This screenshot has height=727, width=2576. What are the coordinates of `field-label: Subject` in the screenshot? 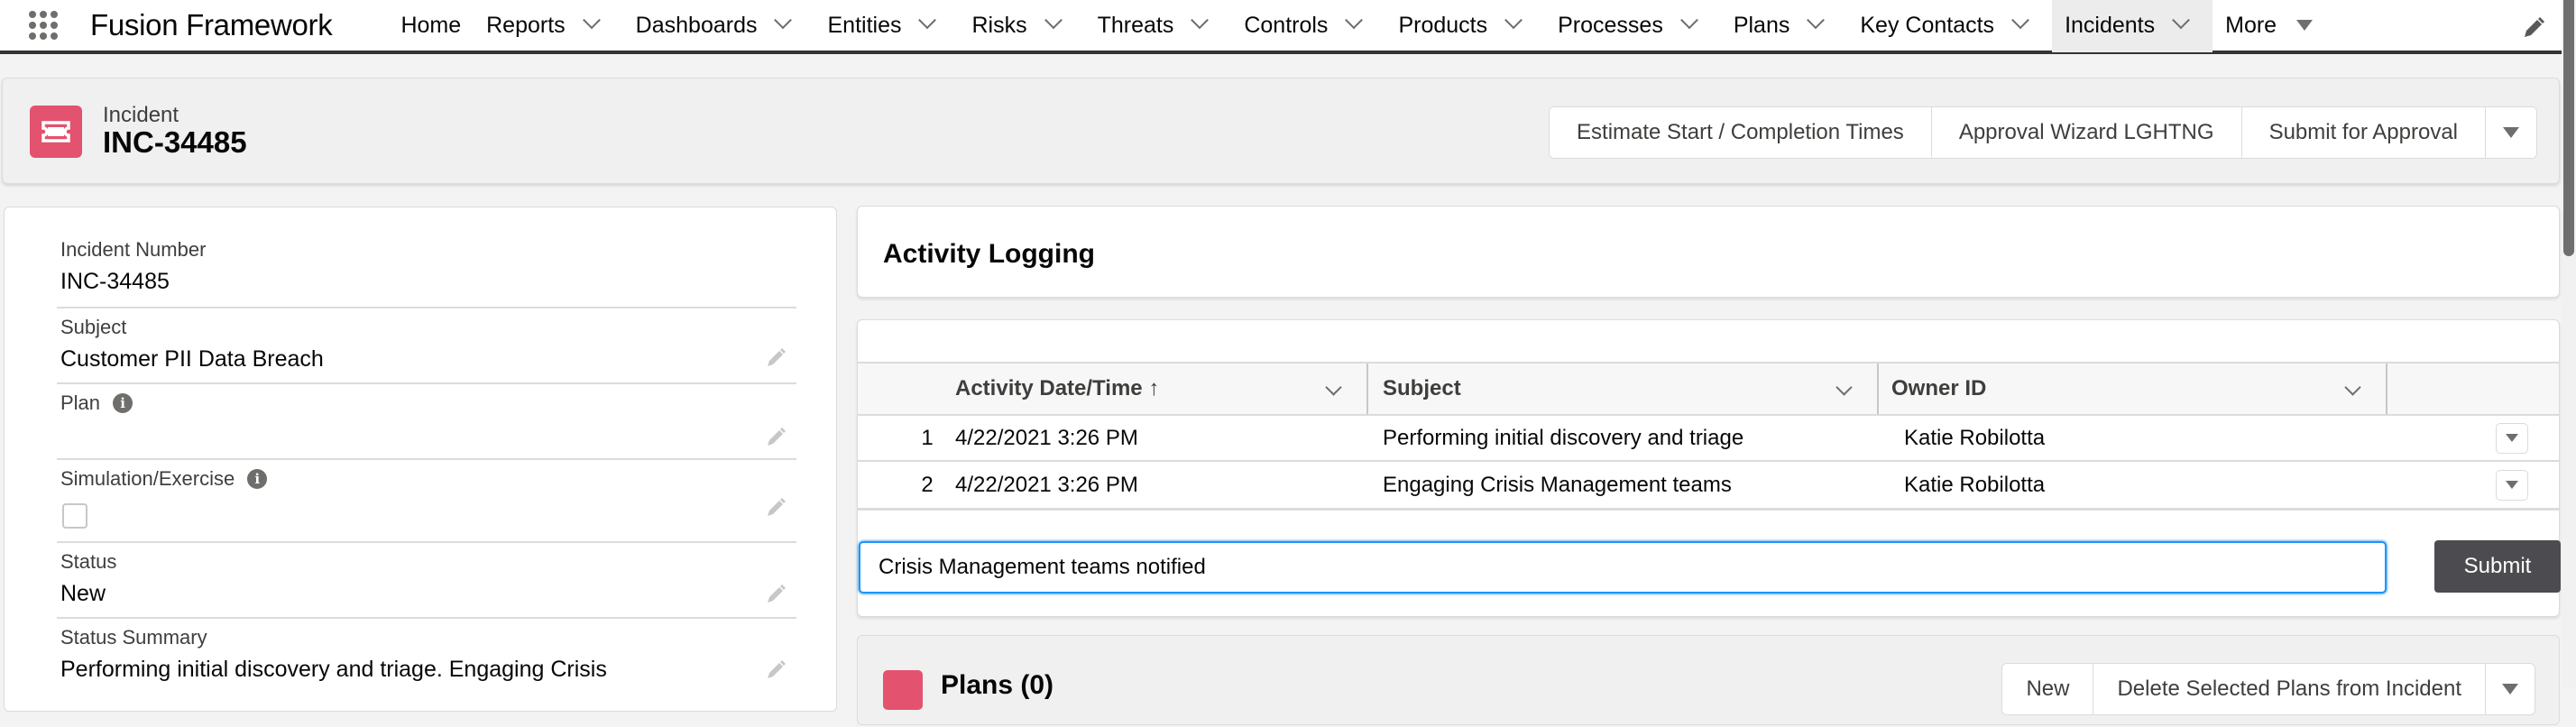 It's located at (93, 327).